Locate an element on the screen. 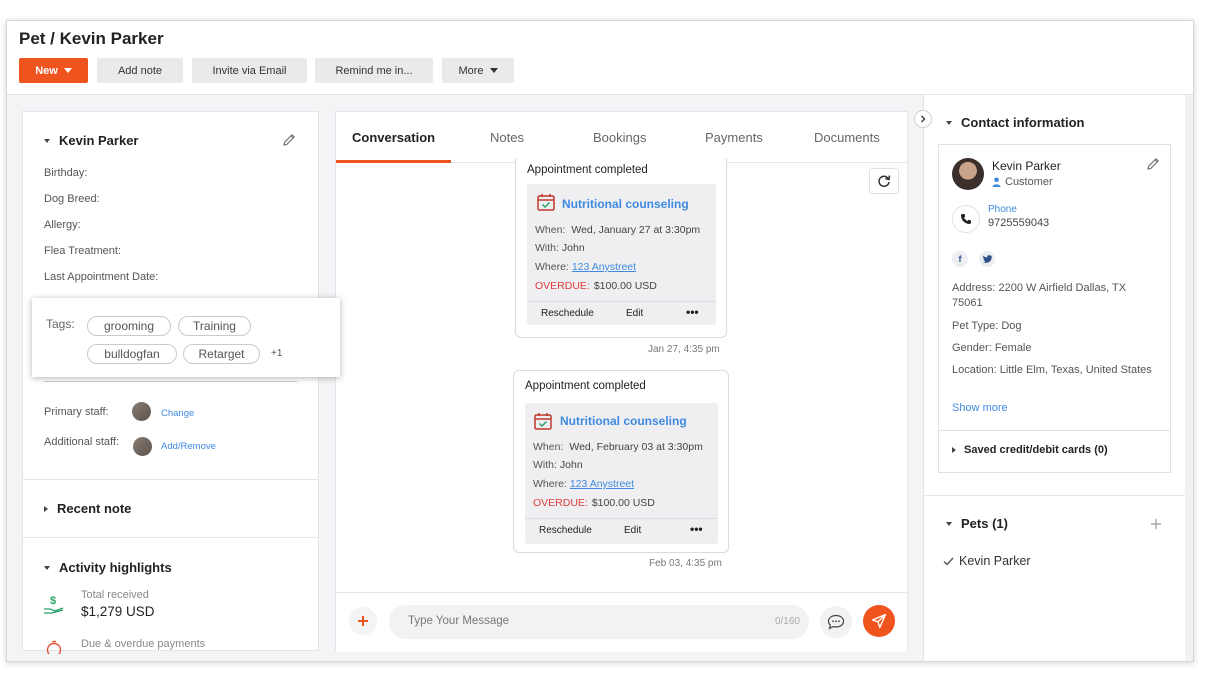  allergy-field: Allergy: is located at coordinates (62, 225).